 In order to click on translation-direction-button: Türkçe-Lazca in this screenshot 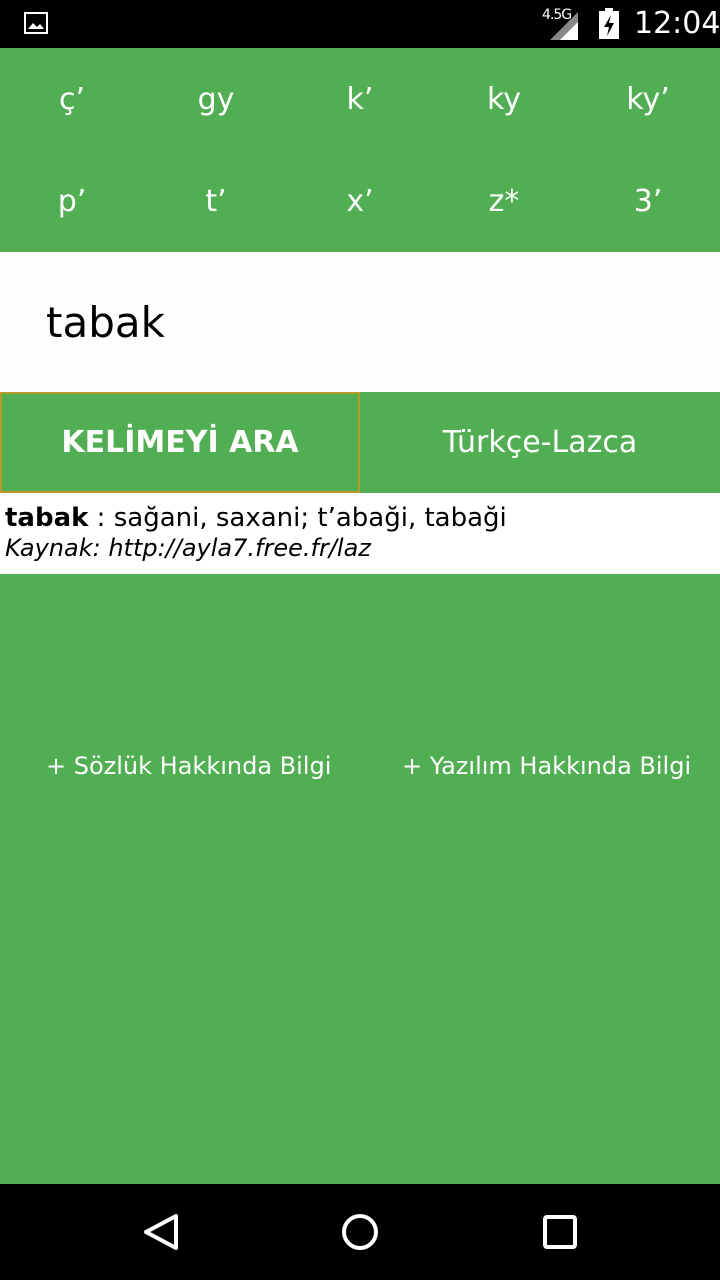, I will do `click(540, 442)`.